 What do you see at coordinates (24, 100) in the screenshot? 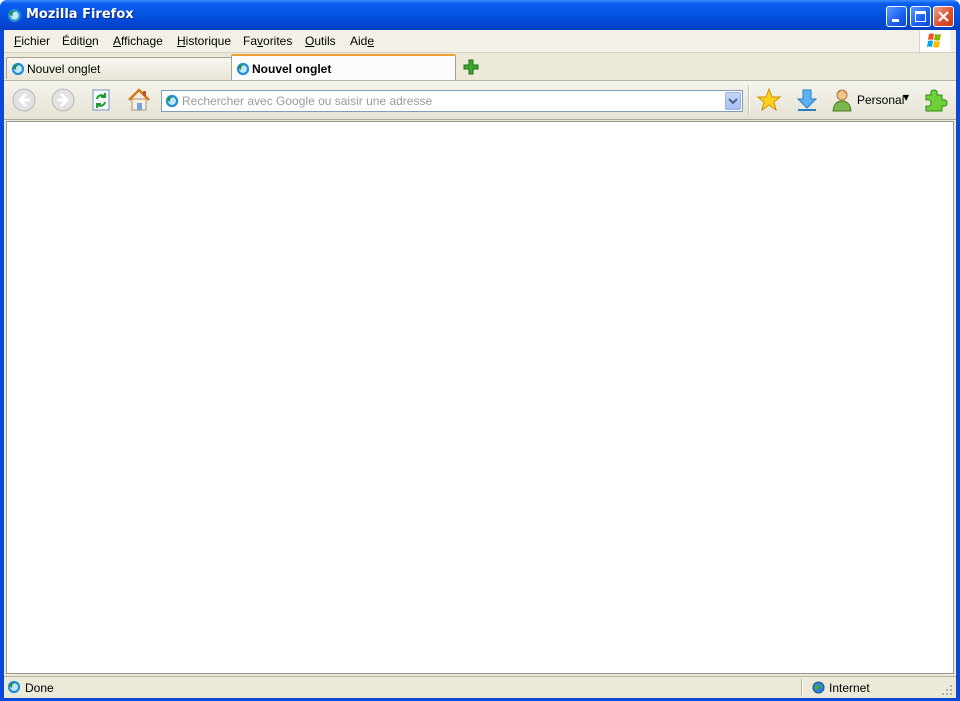
I see `back-arrow-icon` at bounding box center [24, 100].